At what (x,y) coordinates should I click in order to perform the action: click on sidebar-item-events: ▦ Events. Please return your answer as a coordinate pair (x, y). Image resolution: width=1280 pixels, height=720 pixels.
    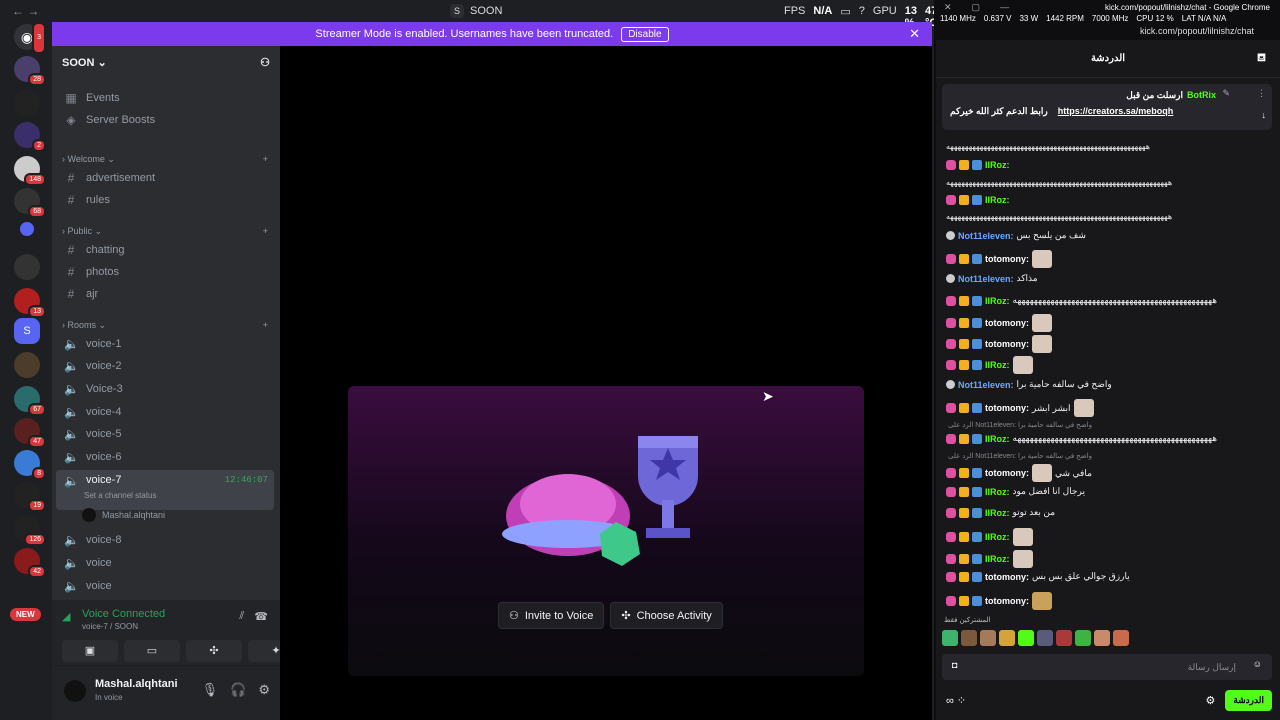
    Looking at the image, I should click on (165, 98).